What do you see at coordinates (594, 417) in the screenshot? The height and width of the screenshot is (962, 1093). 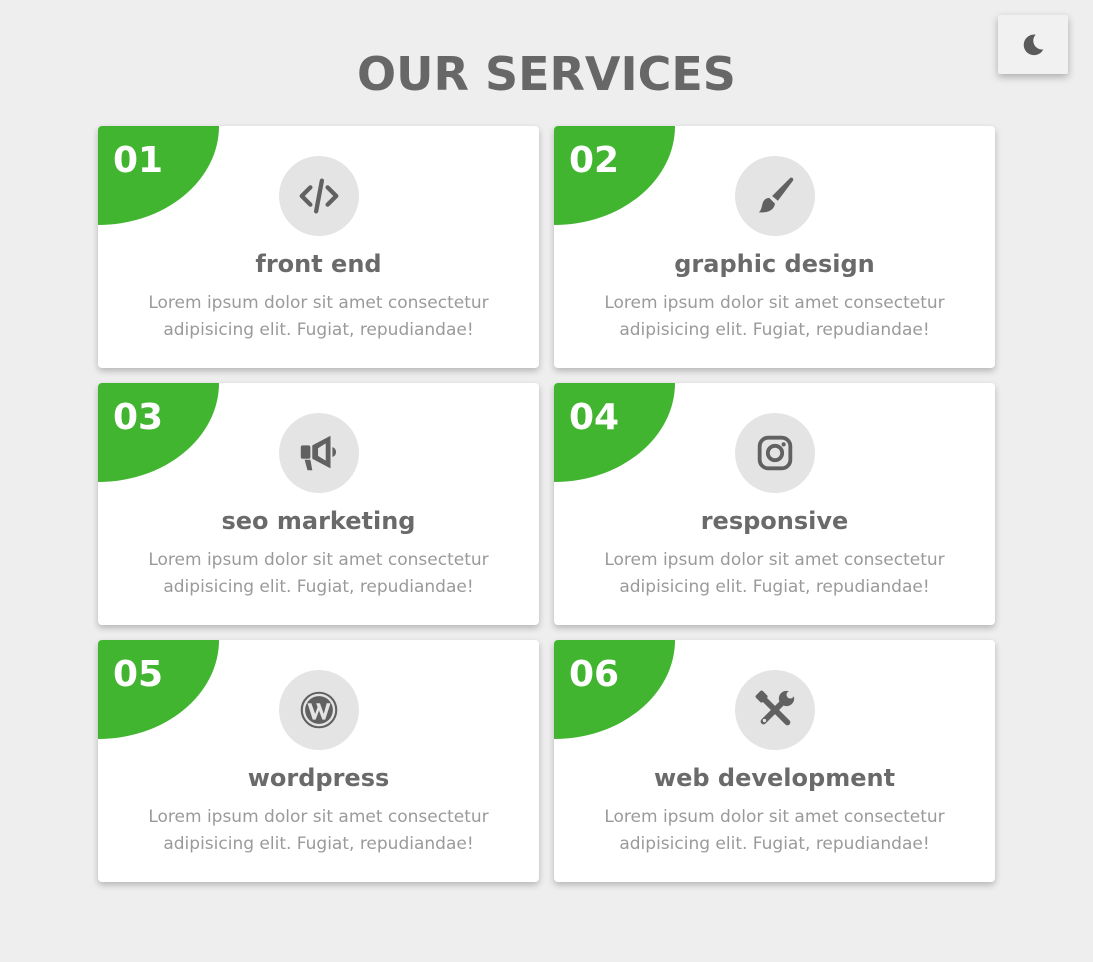 I see `service-number: 04` at bounding box center [594, 417].